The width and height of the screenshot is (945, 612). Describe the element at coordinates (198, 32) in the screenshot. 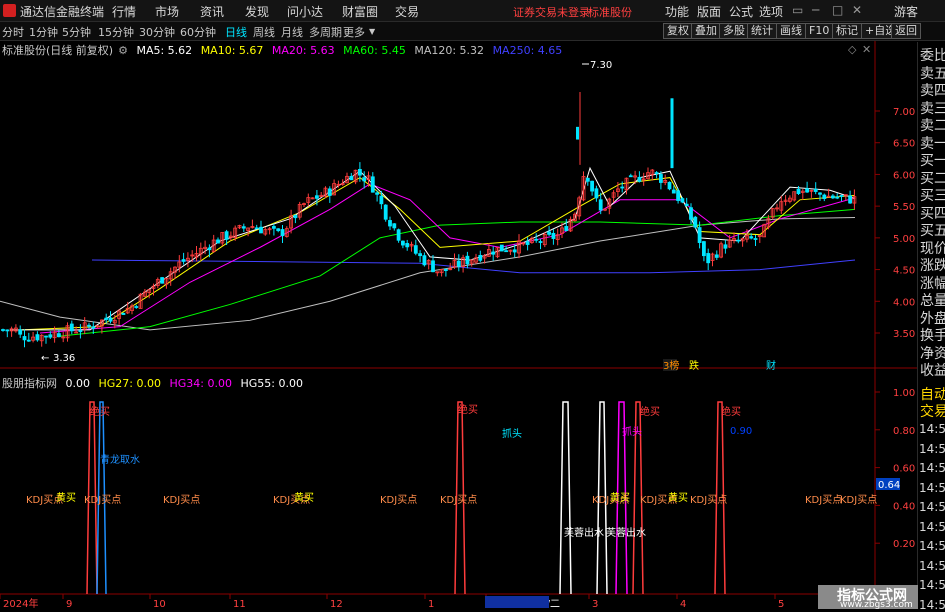

I see `period-60min: 60分钟` at that location.